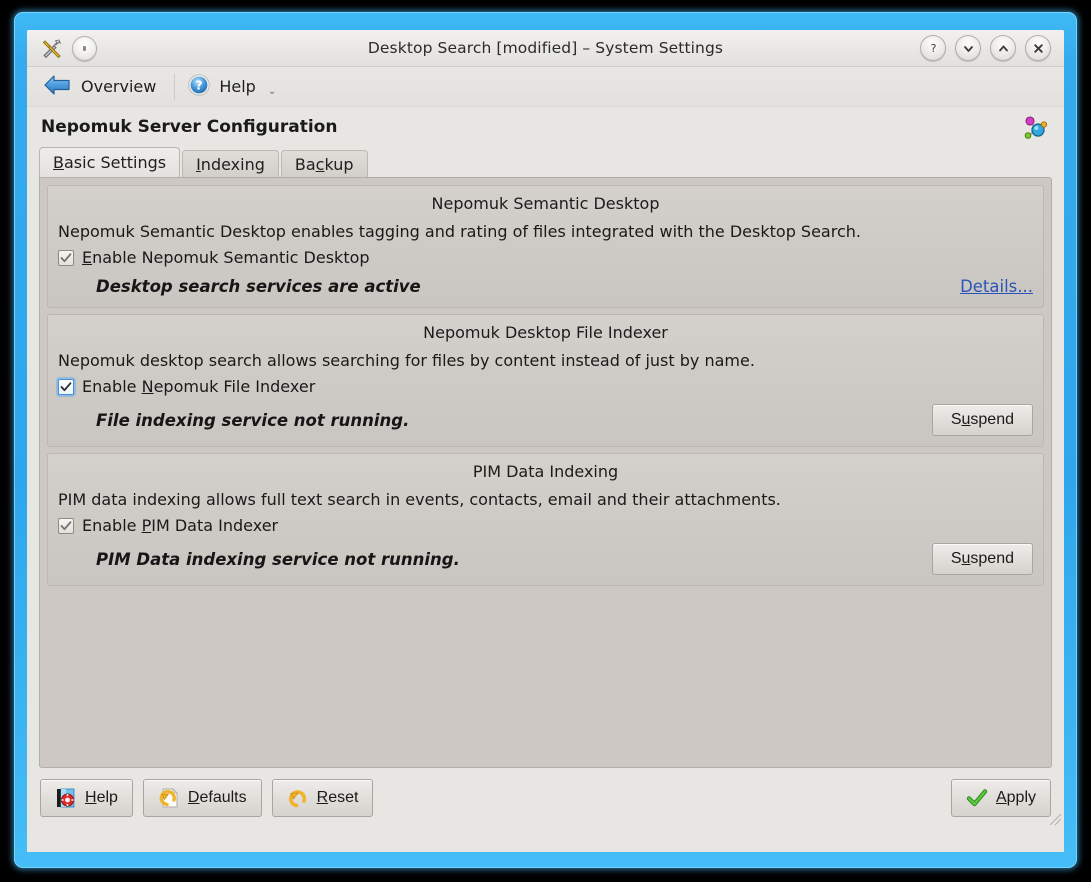  What do you see at coordinates (215, 526) in the screenshot?
I see `checkbox-label-post: IM Data Indexer` at bounding box center [215, 526].